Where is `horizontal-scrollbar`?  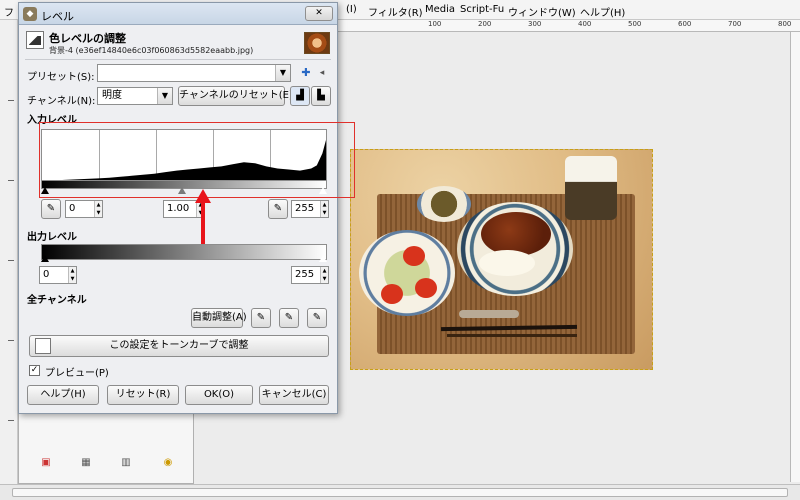 horizontal-scrollbar is located at coordinates (400, 492).